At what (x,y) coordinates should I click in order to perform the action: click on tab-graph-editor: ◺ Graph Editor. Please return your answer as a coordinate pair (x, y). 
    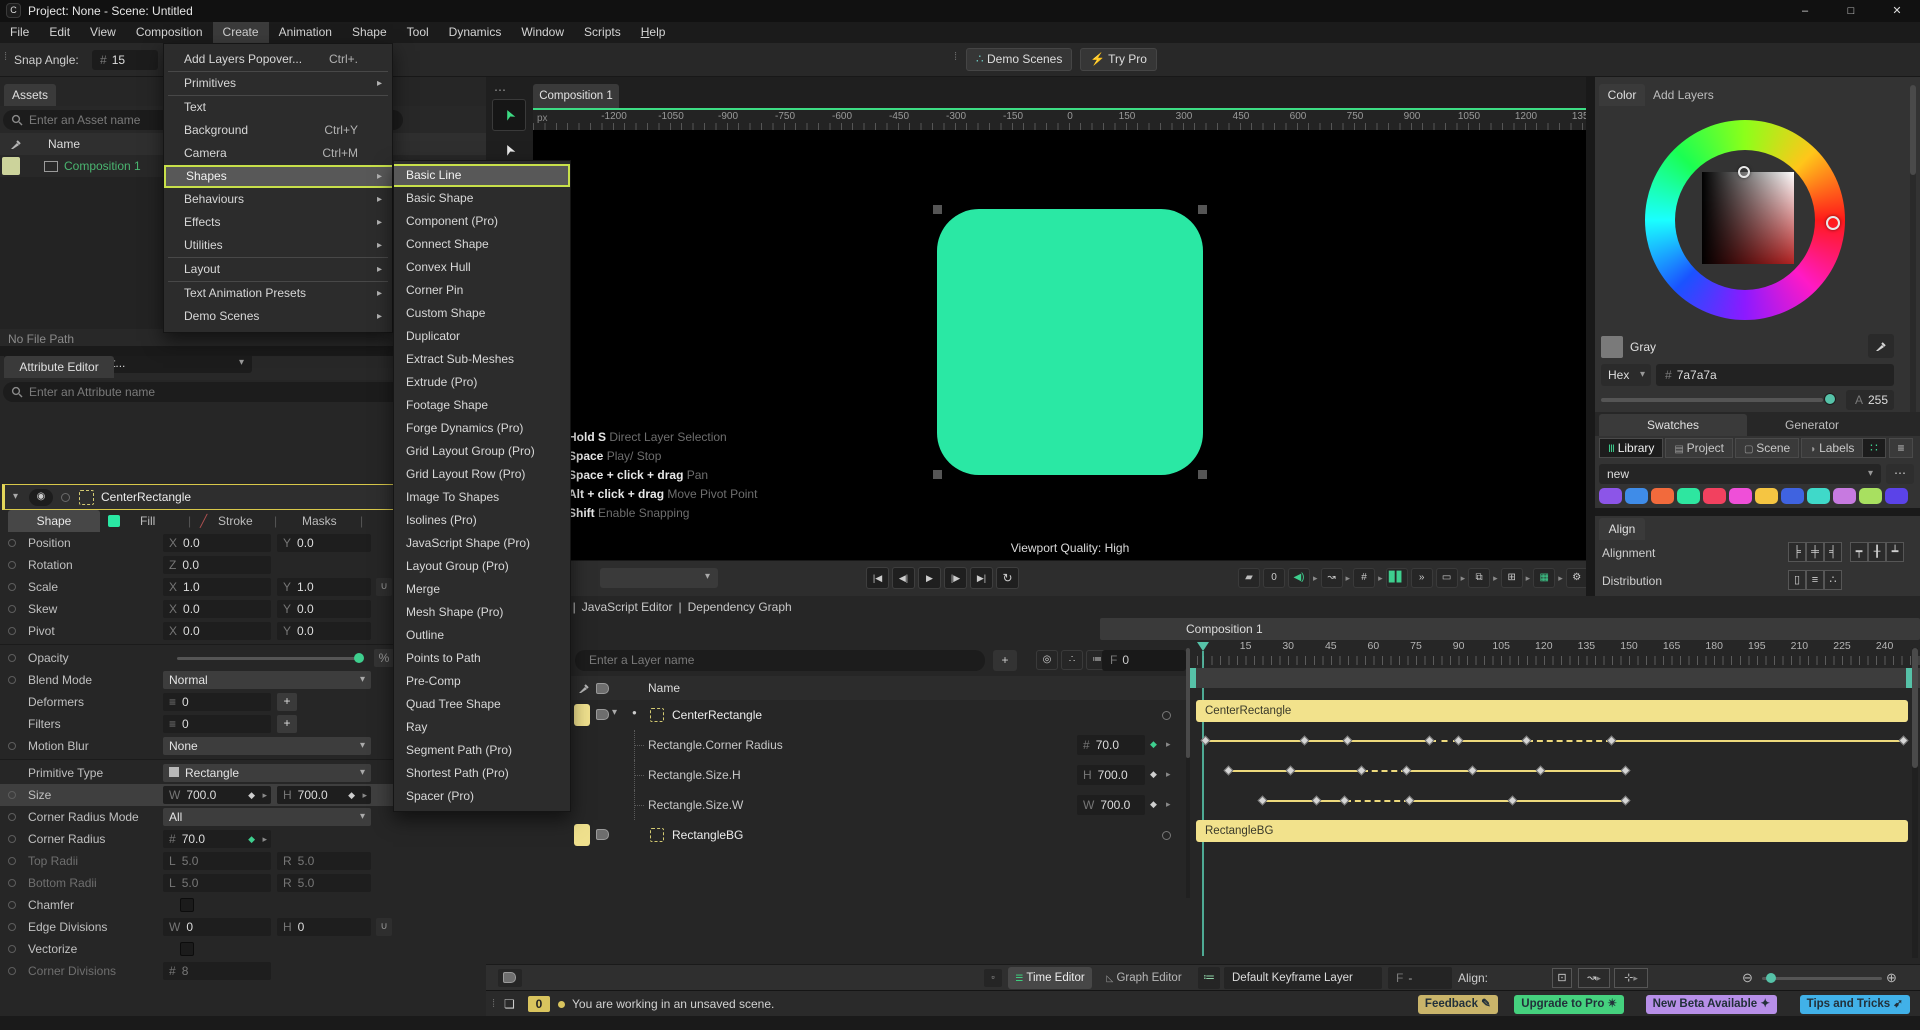
    Looking at the image, I should click on (1144, 978).